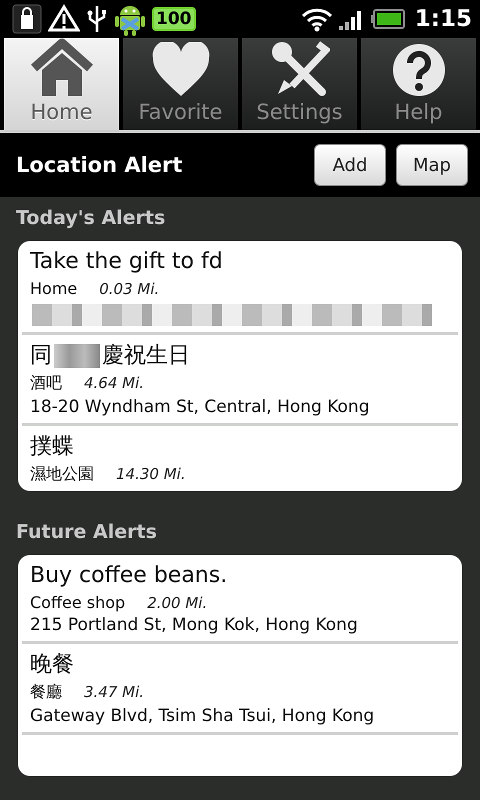  Describe the element at coordinates (78, 602) in the screenshot. I see `place-name: Coffee shop` at that location.